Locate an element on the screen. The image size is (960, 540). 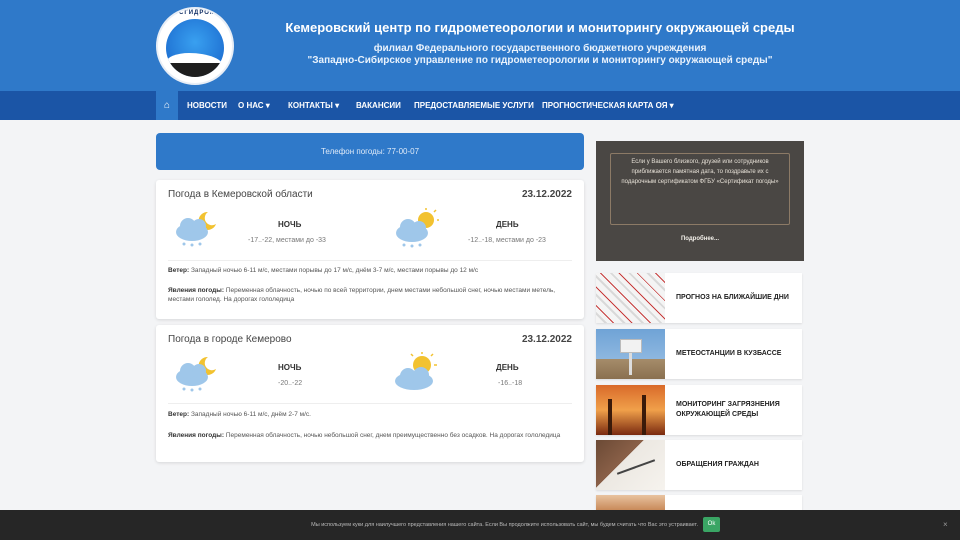
sidebar-item-partial is located at coordinates (699, 502).